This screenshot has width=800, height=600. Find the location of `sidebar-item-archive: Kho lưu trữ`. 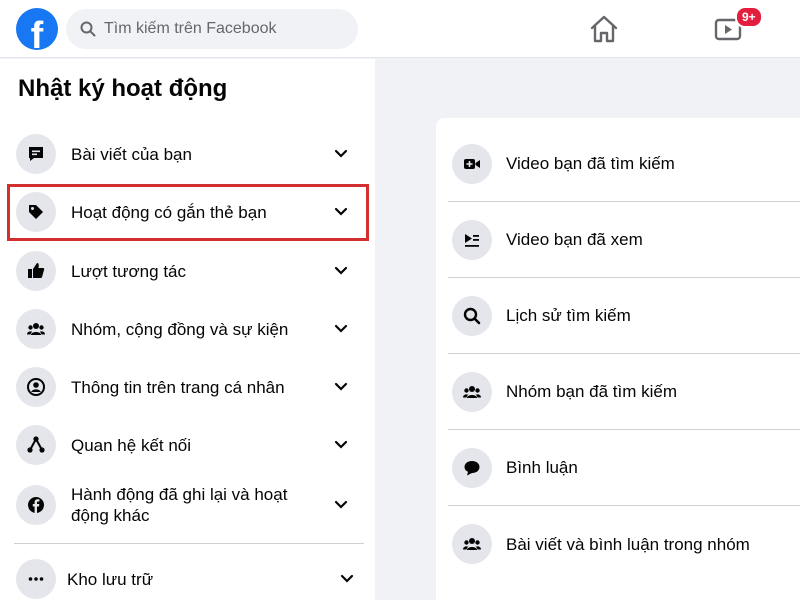

sidebar-item-archive: Kho lưu trữ is located at coordinates (186, 575).